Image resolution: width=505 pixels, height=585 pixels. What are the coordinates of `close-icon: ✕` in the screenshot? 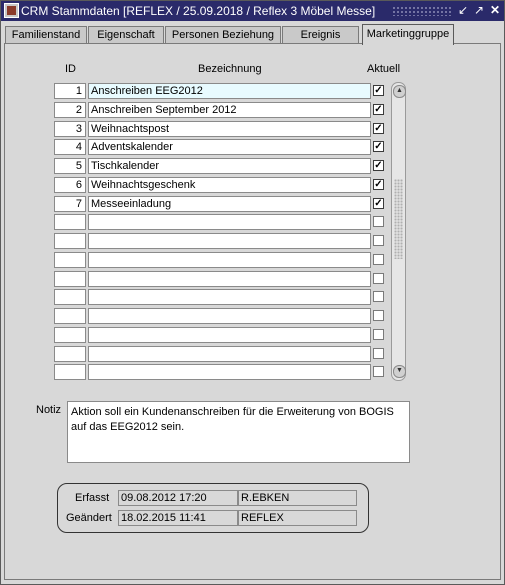 It's located at (495, 10).